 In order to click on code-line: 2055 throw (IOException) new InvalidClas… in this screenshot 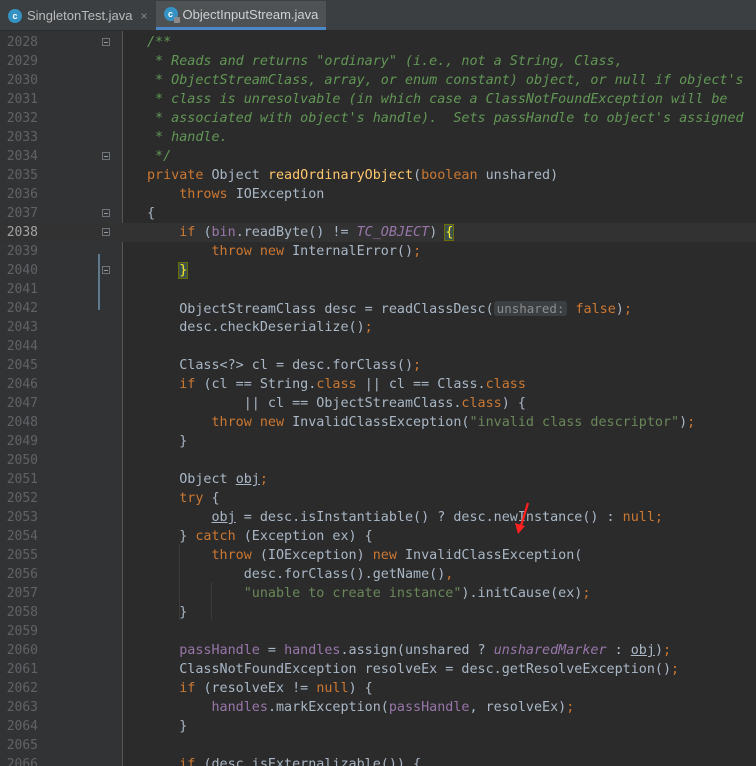, I will do `click(378, 555)`.